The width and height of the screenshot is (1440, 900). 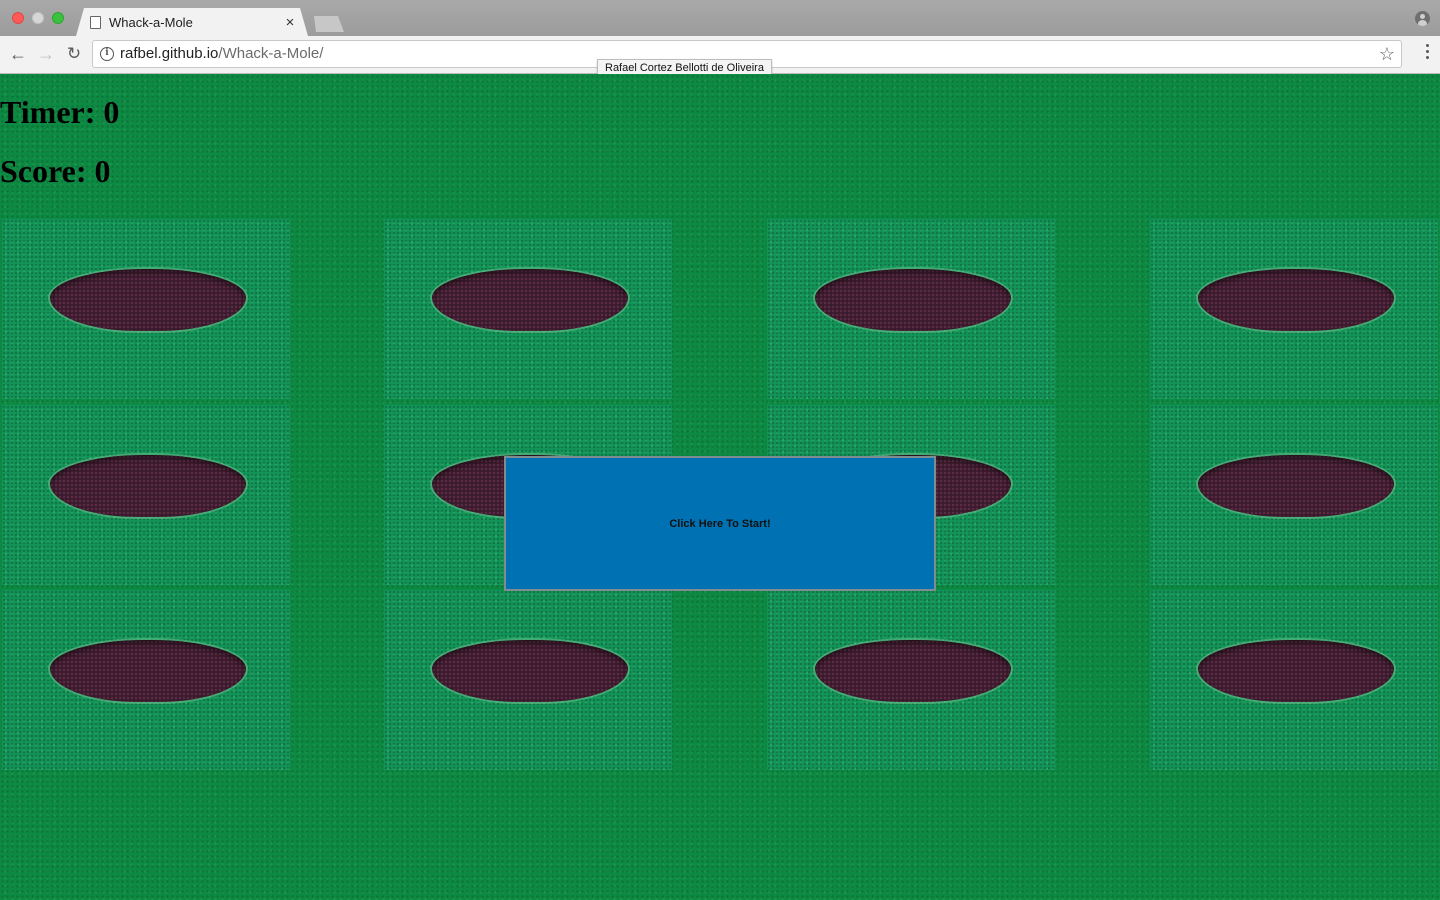 What do you see at coordinates (107, 54) in the screenshot?
I see `info-icon: i` at bounding box center [107, 54].